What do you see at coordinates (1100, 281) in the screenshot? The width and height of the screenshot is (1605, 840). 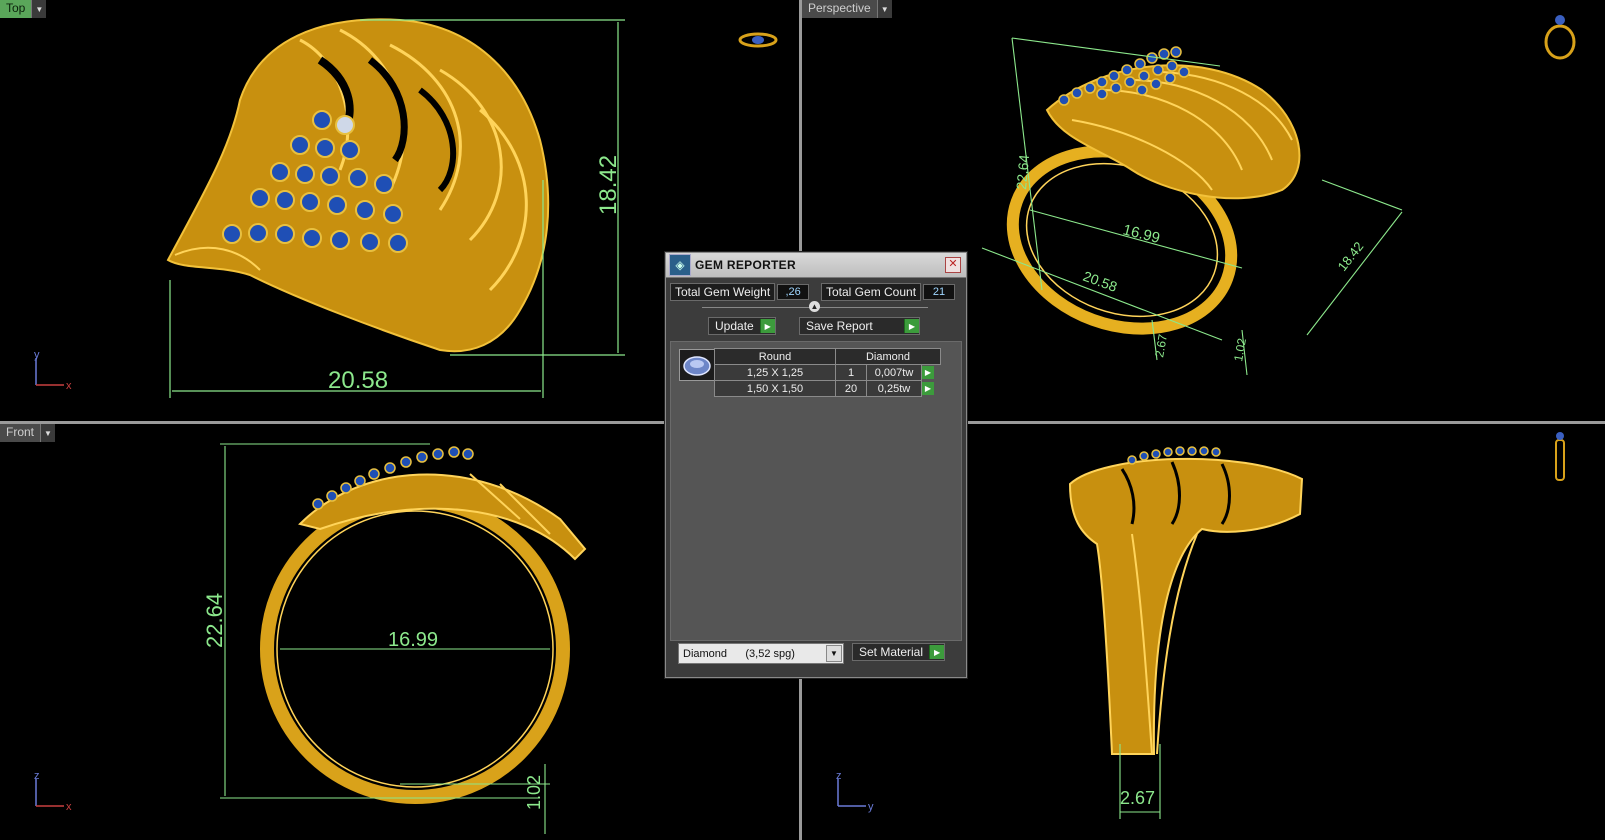 I see `persp-dim-20-58: 20.58` at bounding box center [1100, 281].